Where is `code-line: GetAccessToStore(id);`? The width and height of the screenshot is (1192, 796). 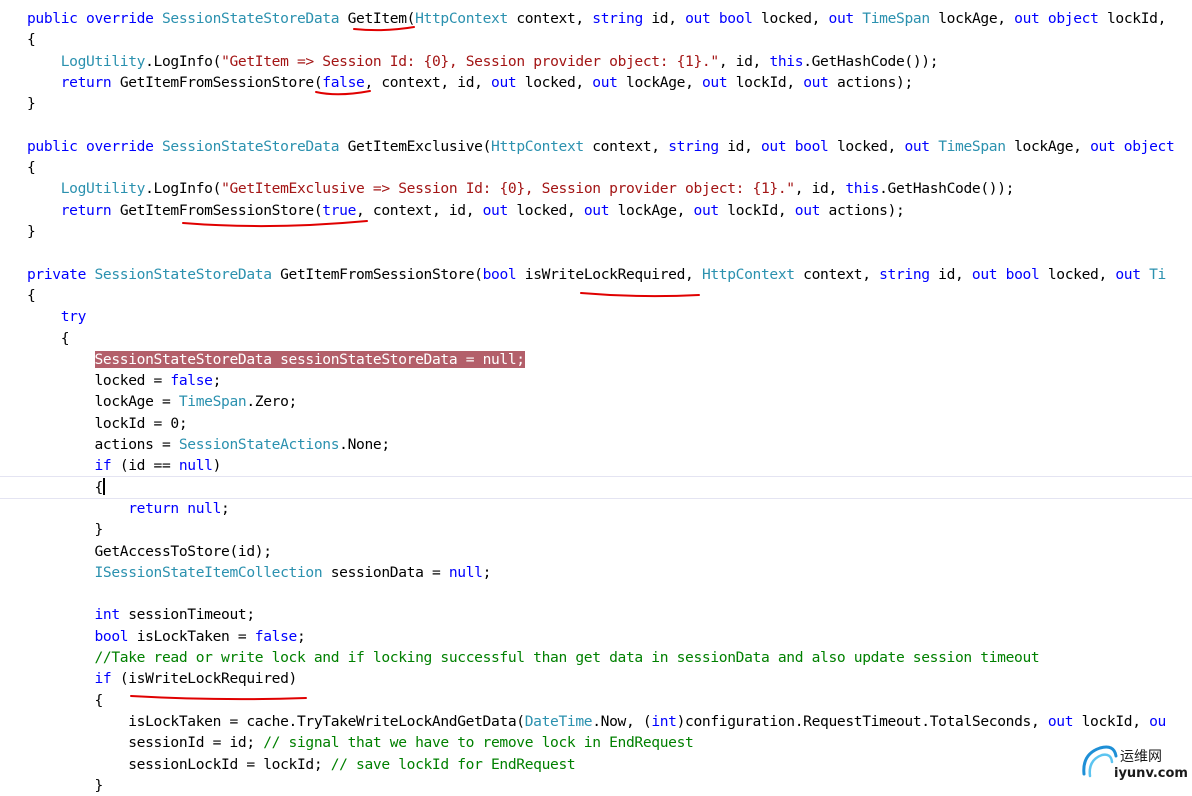
code-line: GetAccessToStore(id); is located at coordinates (149, 551).